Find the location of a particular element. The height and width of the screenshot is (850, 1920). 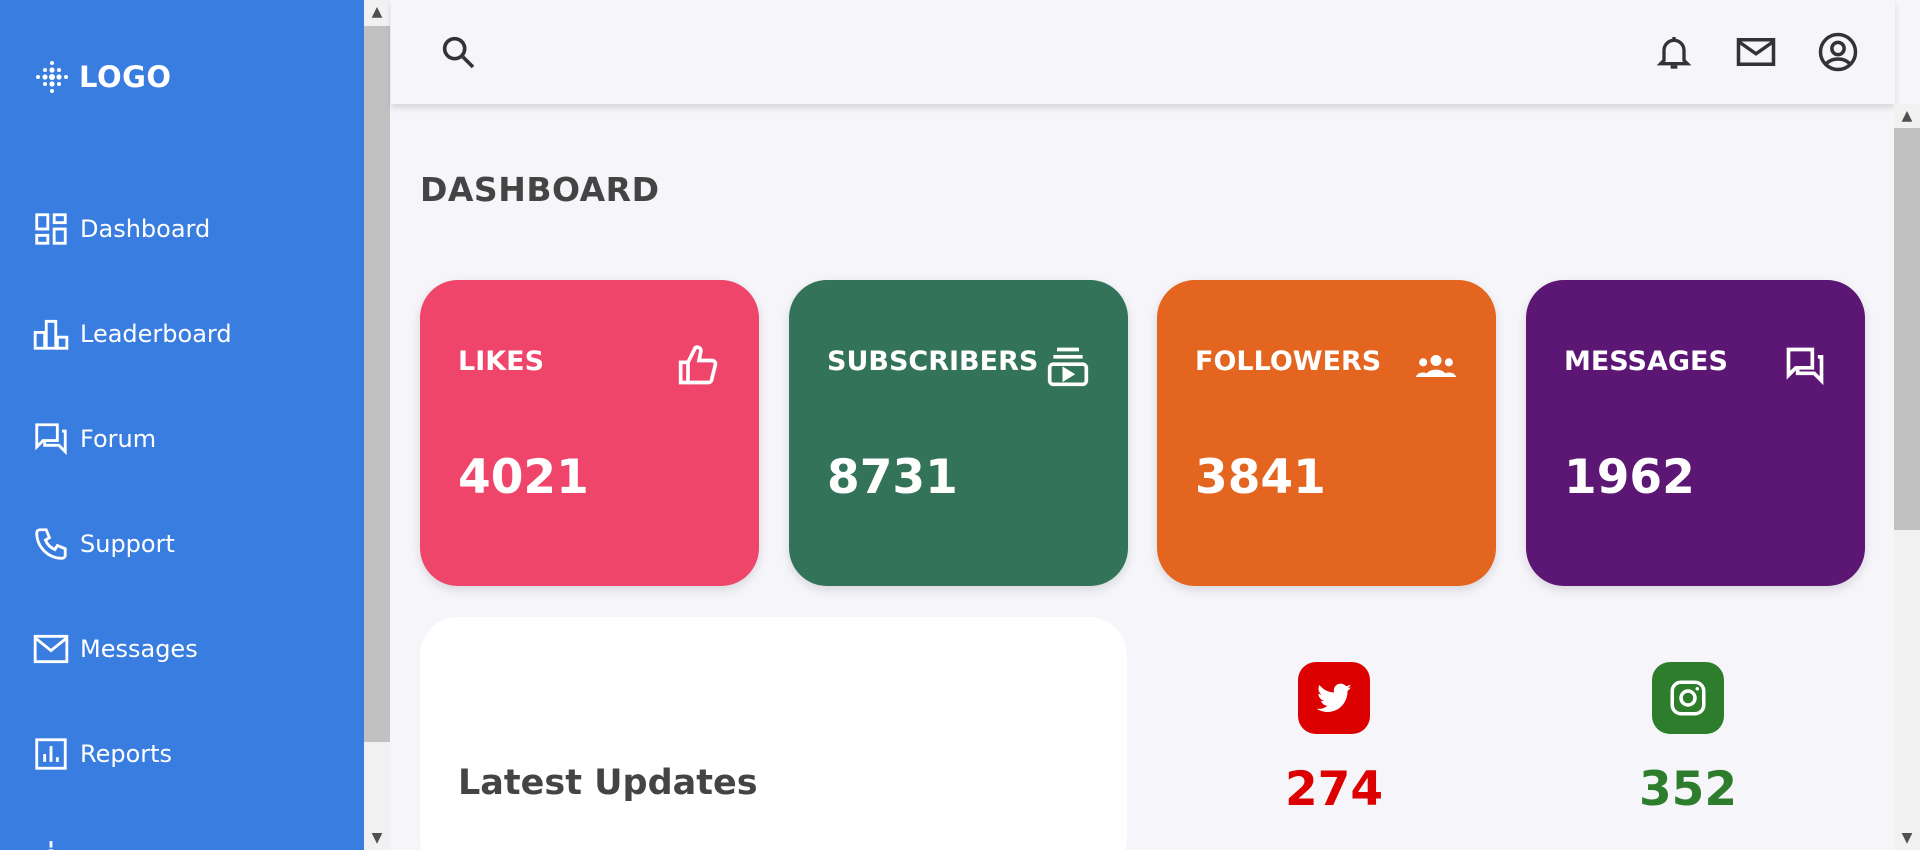

logo-text: LOGO is located at coordinates (125, 77).